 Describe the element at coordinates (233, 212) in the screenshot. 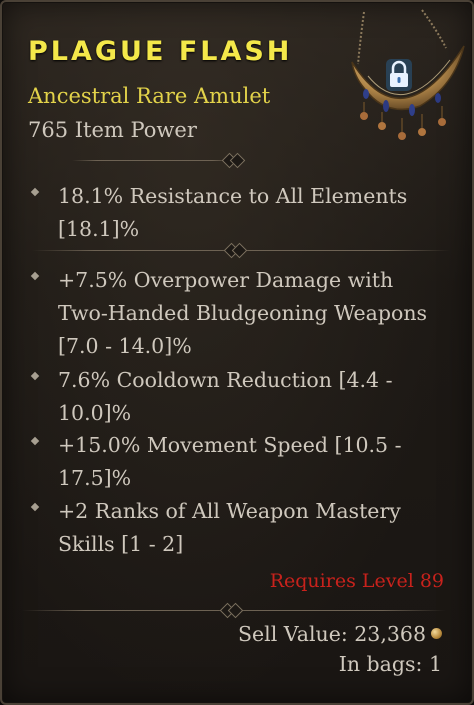

I see `affix-text: 18.1% Resistance to All Elements [18.1]%` at that location.